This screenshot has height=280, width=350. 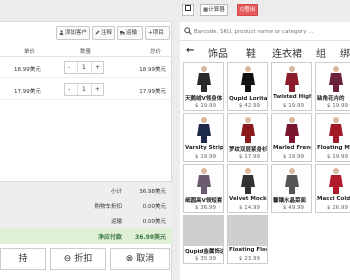 I want to click on left-header-bar, so click(x=86, y=11).